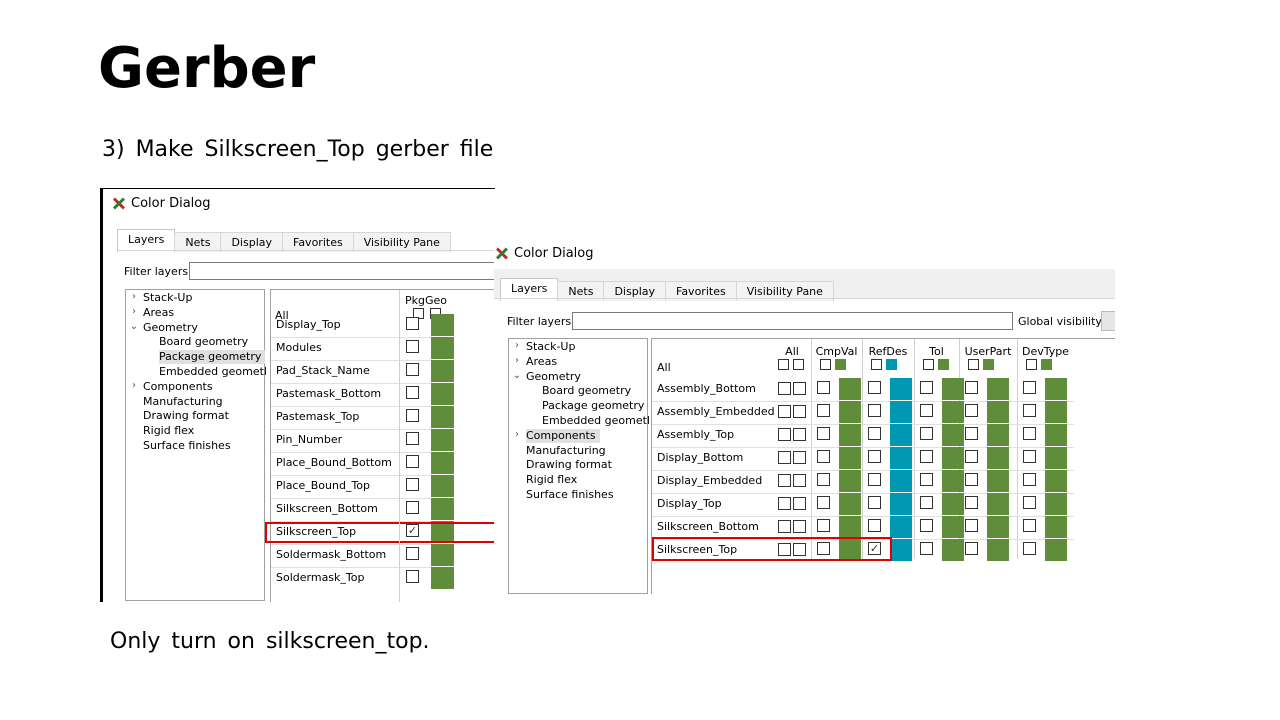 The width and height of the screenshot is (1280, 720). I want to click on tab-display: Display, so click(251, 242).